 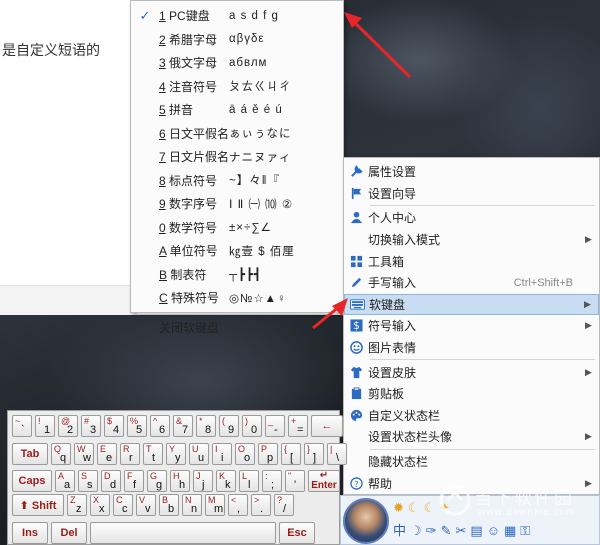 I want to click on keyboard-key: Yy, so click(x=176, y=454).